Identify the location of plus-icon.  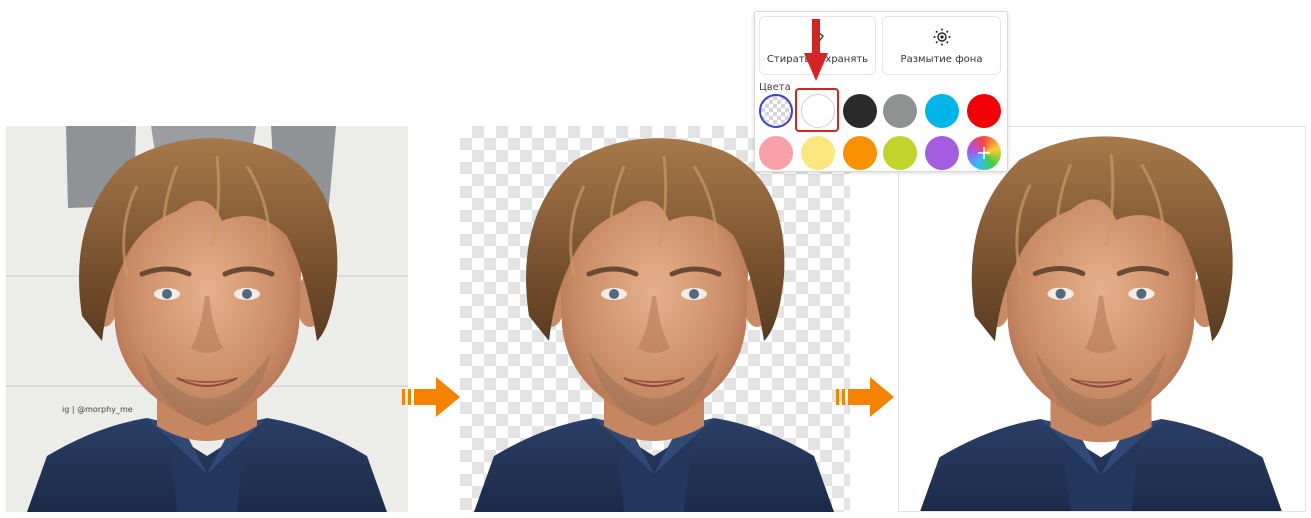
(984, 153).